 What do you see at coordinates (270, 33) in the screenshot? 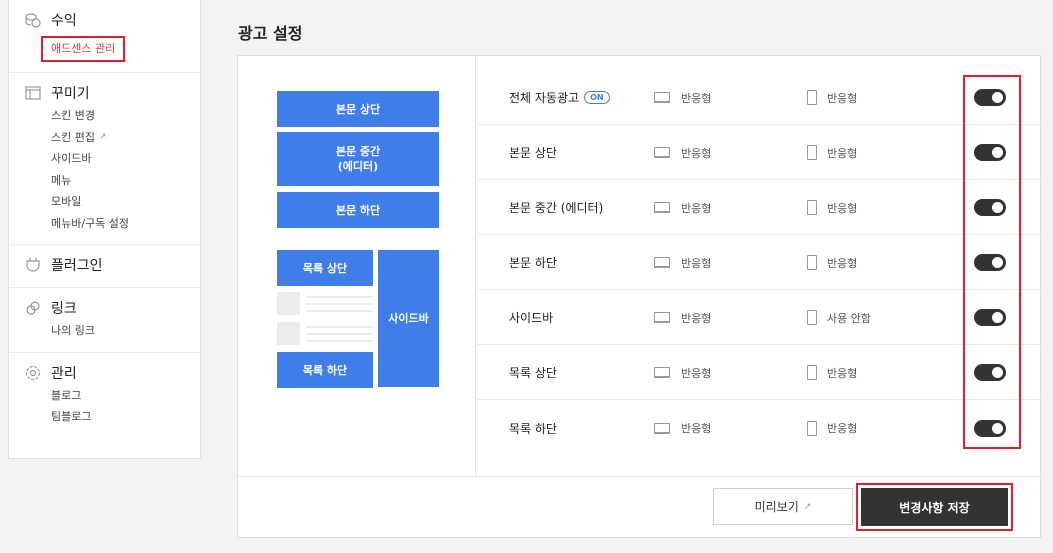
I see `page-title: 광고 설정` at bounding box center [270, 33].